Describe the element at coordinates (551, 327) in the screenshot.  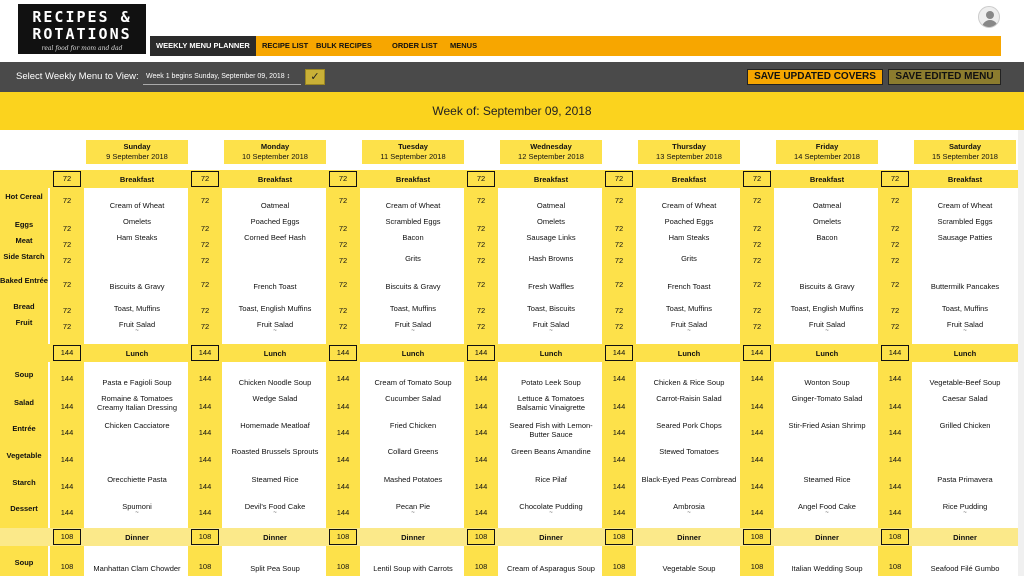
I see `menu-item: Fruit Salad ~` at that location.